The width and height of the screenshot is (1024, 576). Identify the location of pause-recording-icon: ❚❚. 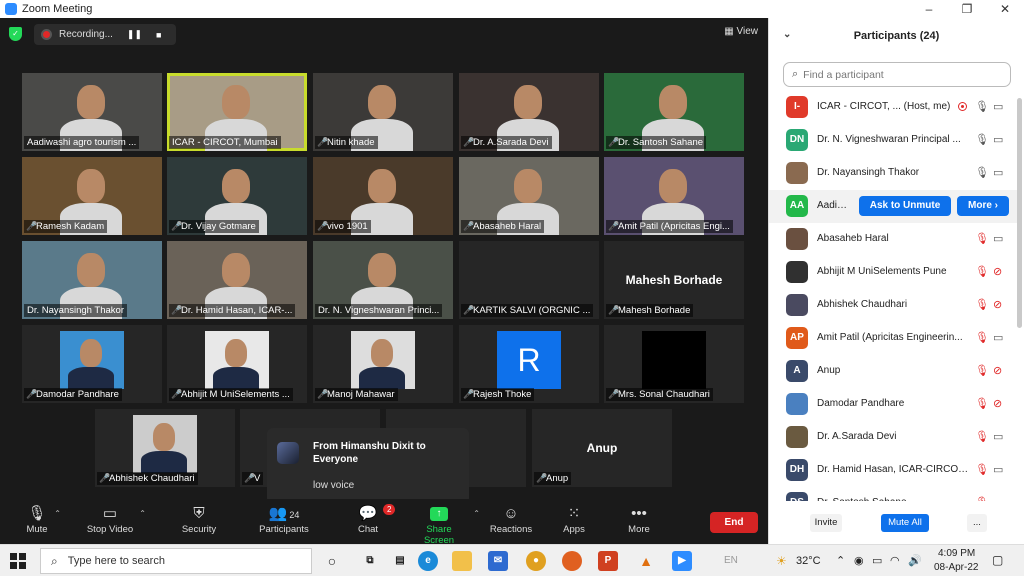
(134, 34).